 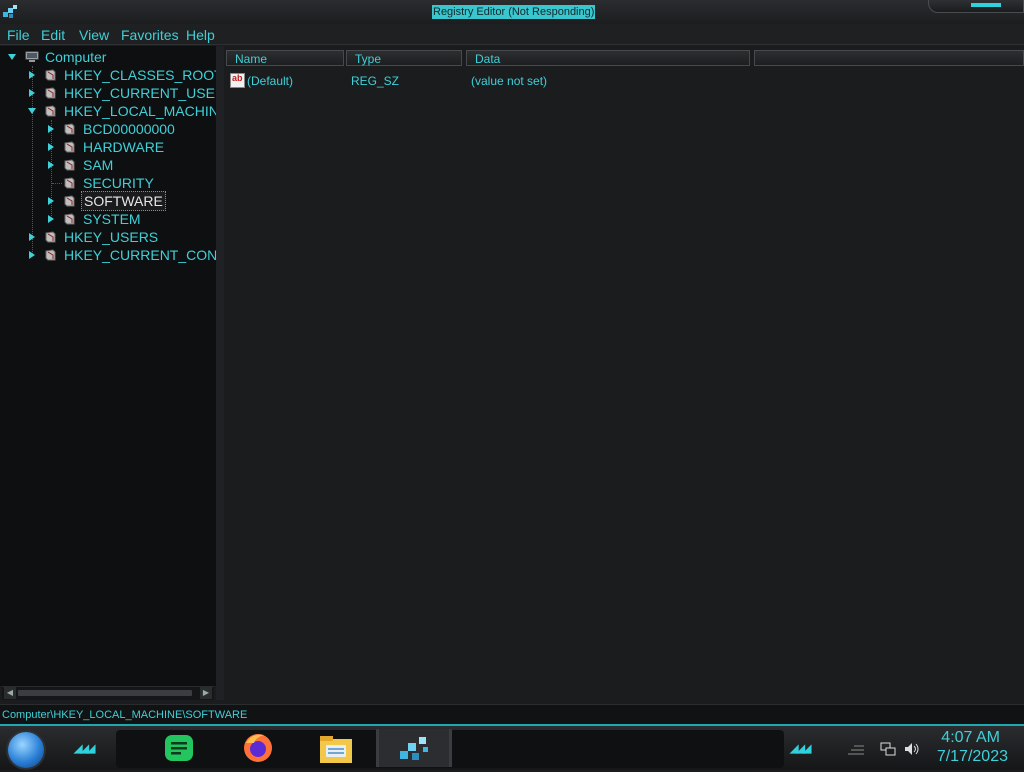 What do you see at coordinates (10, 693) in the screenshot?
I see `scroll-left-icon: ◀` at bounding box center [10, 693].